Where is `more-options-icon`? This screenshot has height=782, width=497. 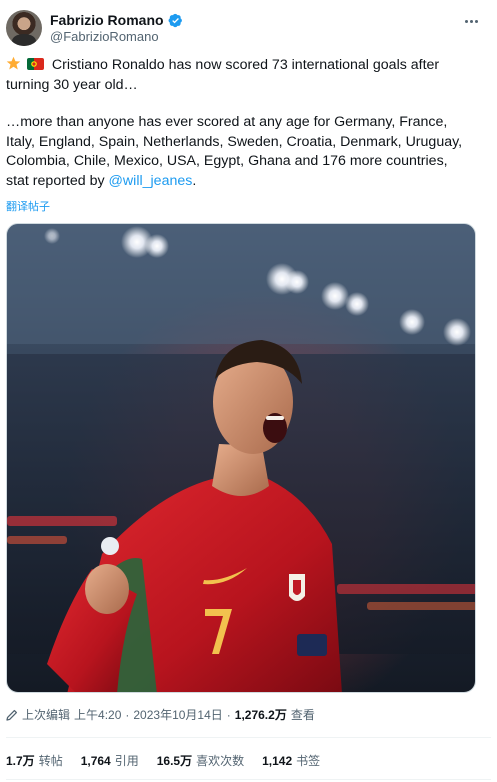
more-options-icon is located at coordinates (471, 21).